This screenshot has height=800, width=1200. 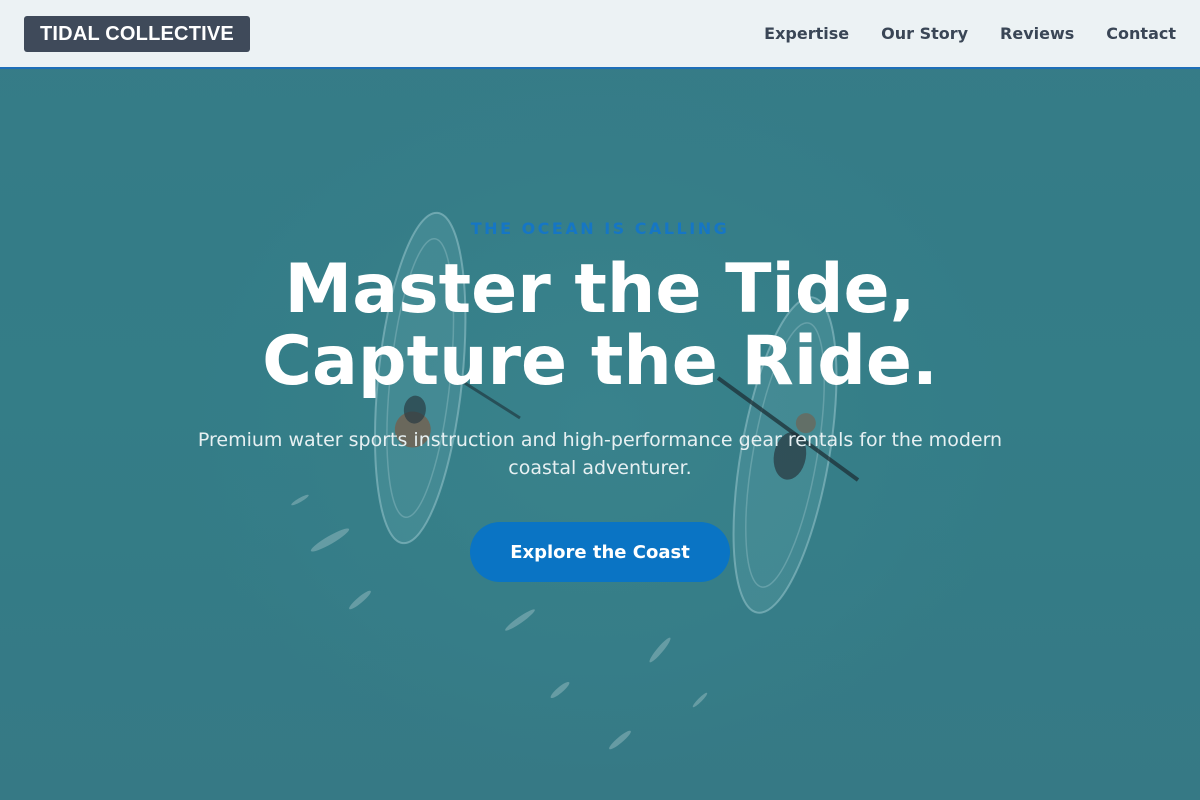 What do you see at coordinates (924, 33) in the screenshot?
I see `nav-link-our-story: Our Story` at bounding box center [924, 33].